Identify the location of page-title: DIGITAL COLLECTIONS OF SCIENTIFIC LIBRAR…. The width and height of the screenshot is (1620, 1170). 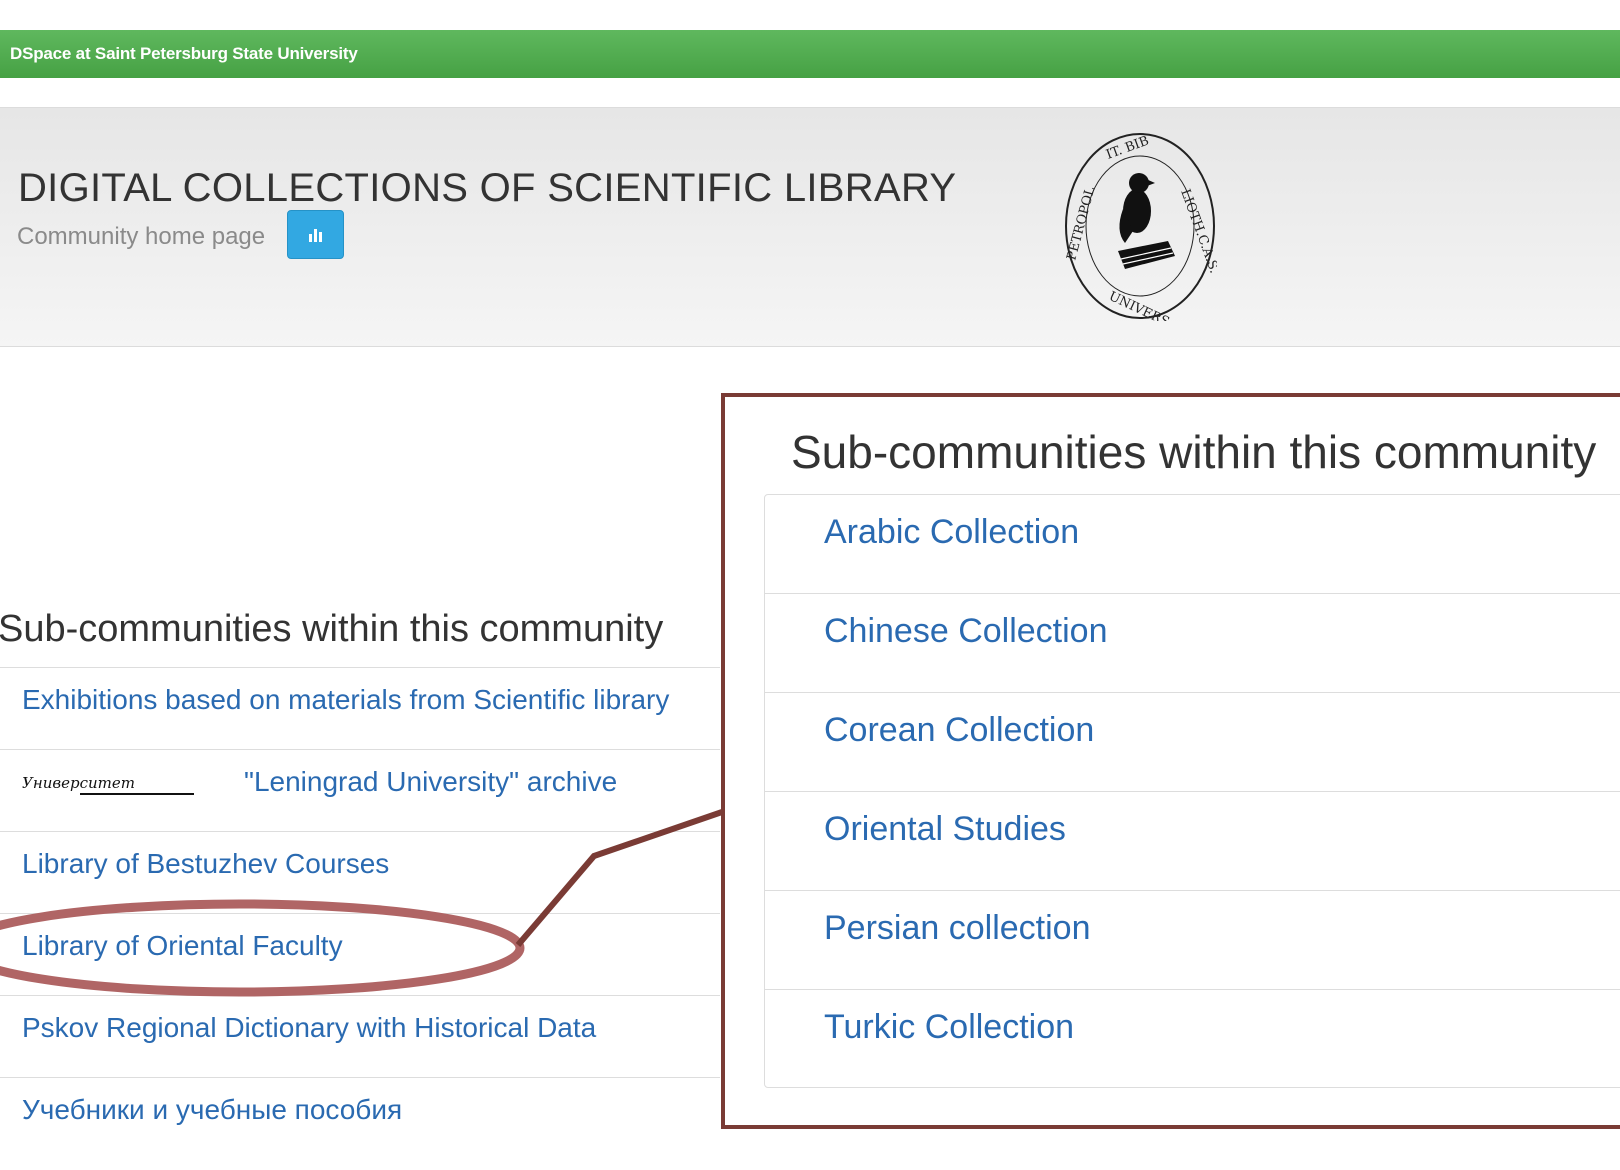
(487, 188).